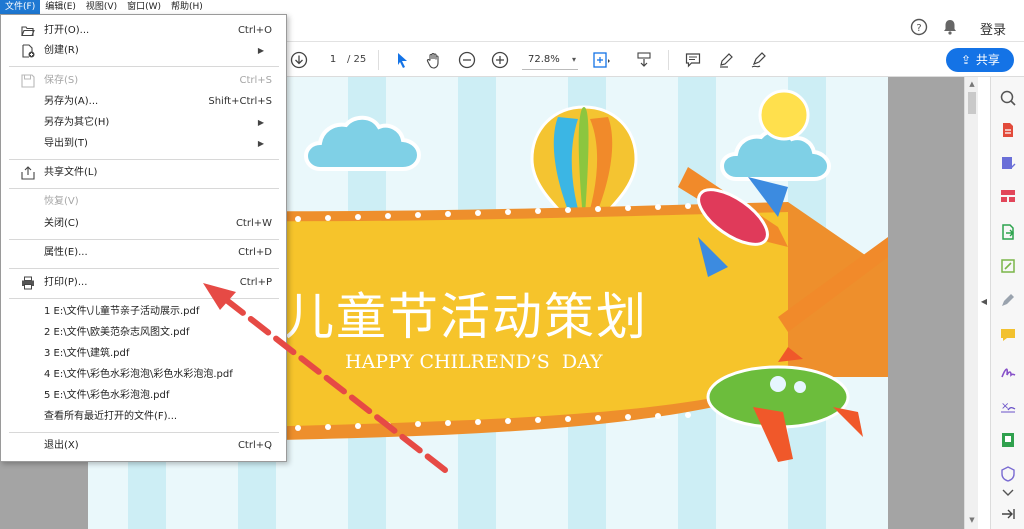 The image size is (1024, 529). Describe the element at coordinates (20, 7) in the screenshot. I see `menu-file: 文件(F)` at that location.